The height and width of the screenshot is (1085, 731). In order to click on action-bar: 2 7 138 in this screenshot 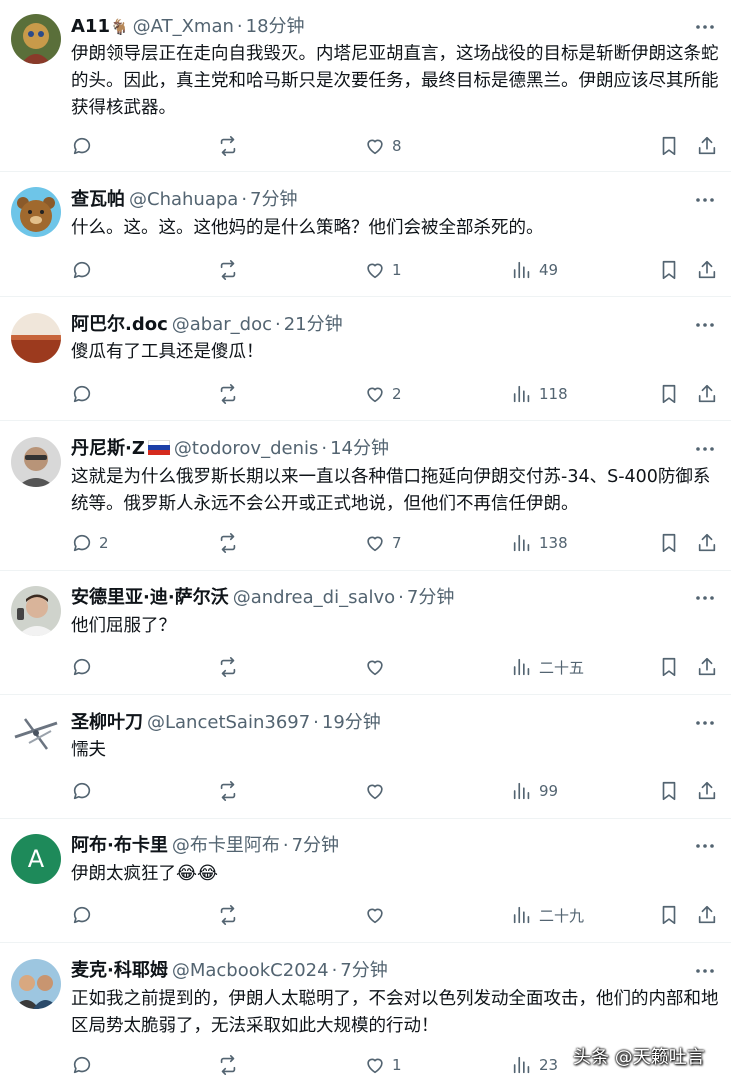, I will do `click(396, 543)`.